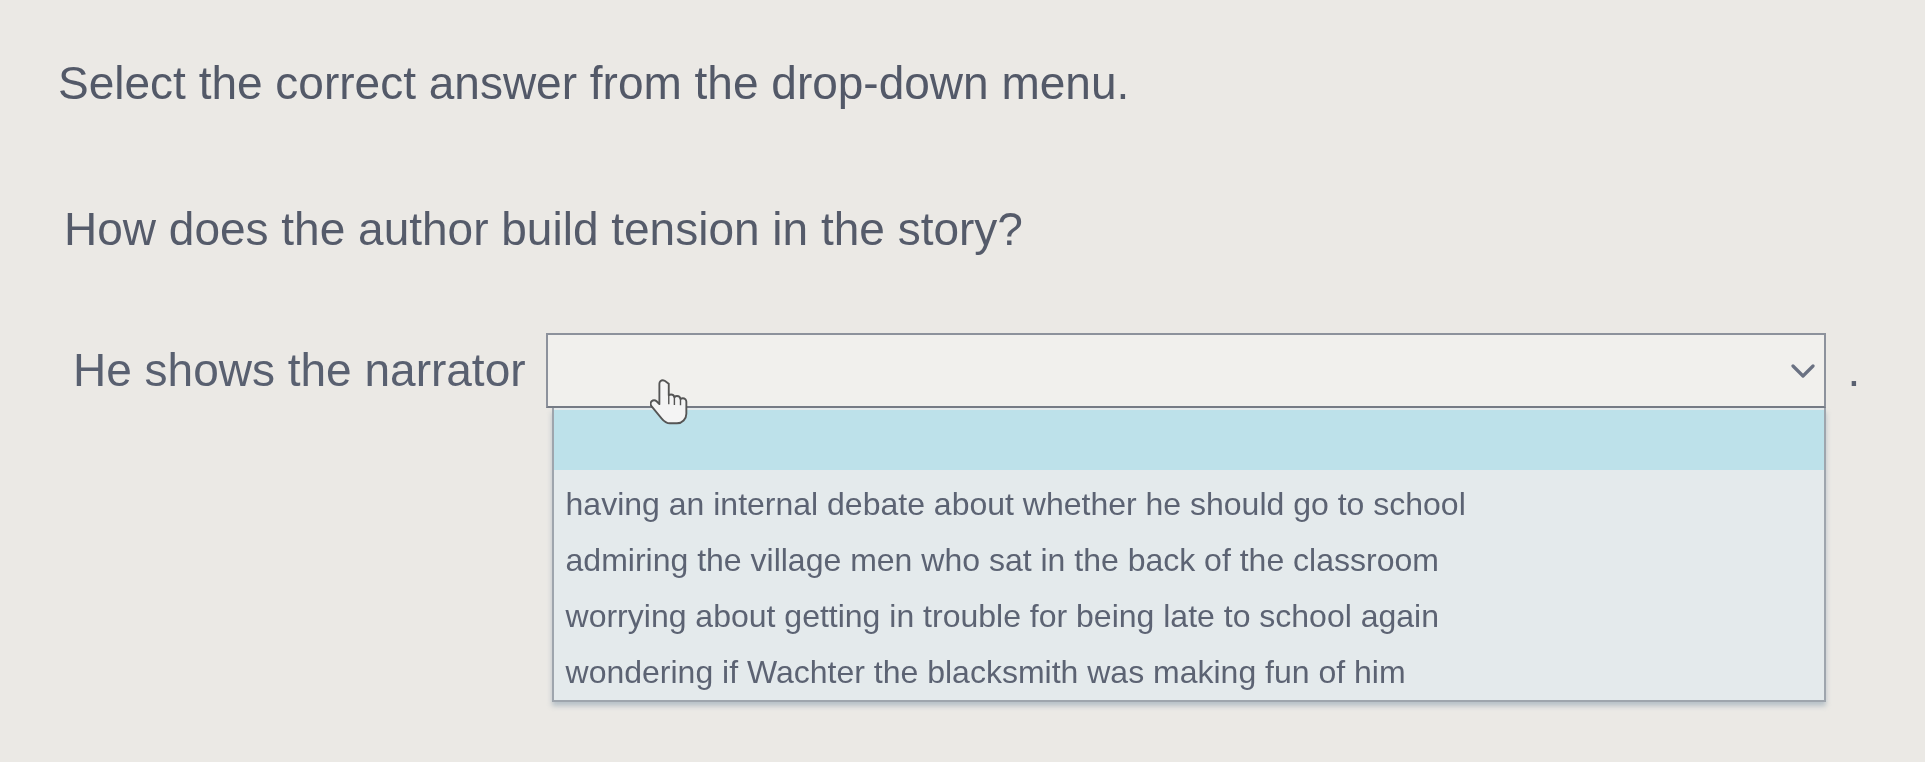  What do you see at coordinates (668, 402) in the screenshot?
I see `hand-cursor-icon` at bounding box center [668, 402].